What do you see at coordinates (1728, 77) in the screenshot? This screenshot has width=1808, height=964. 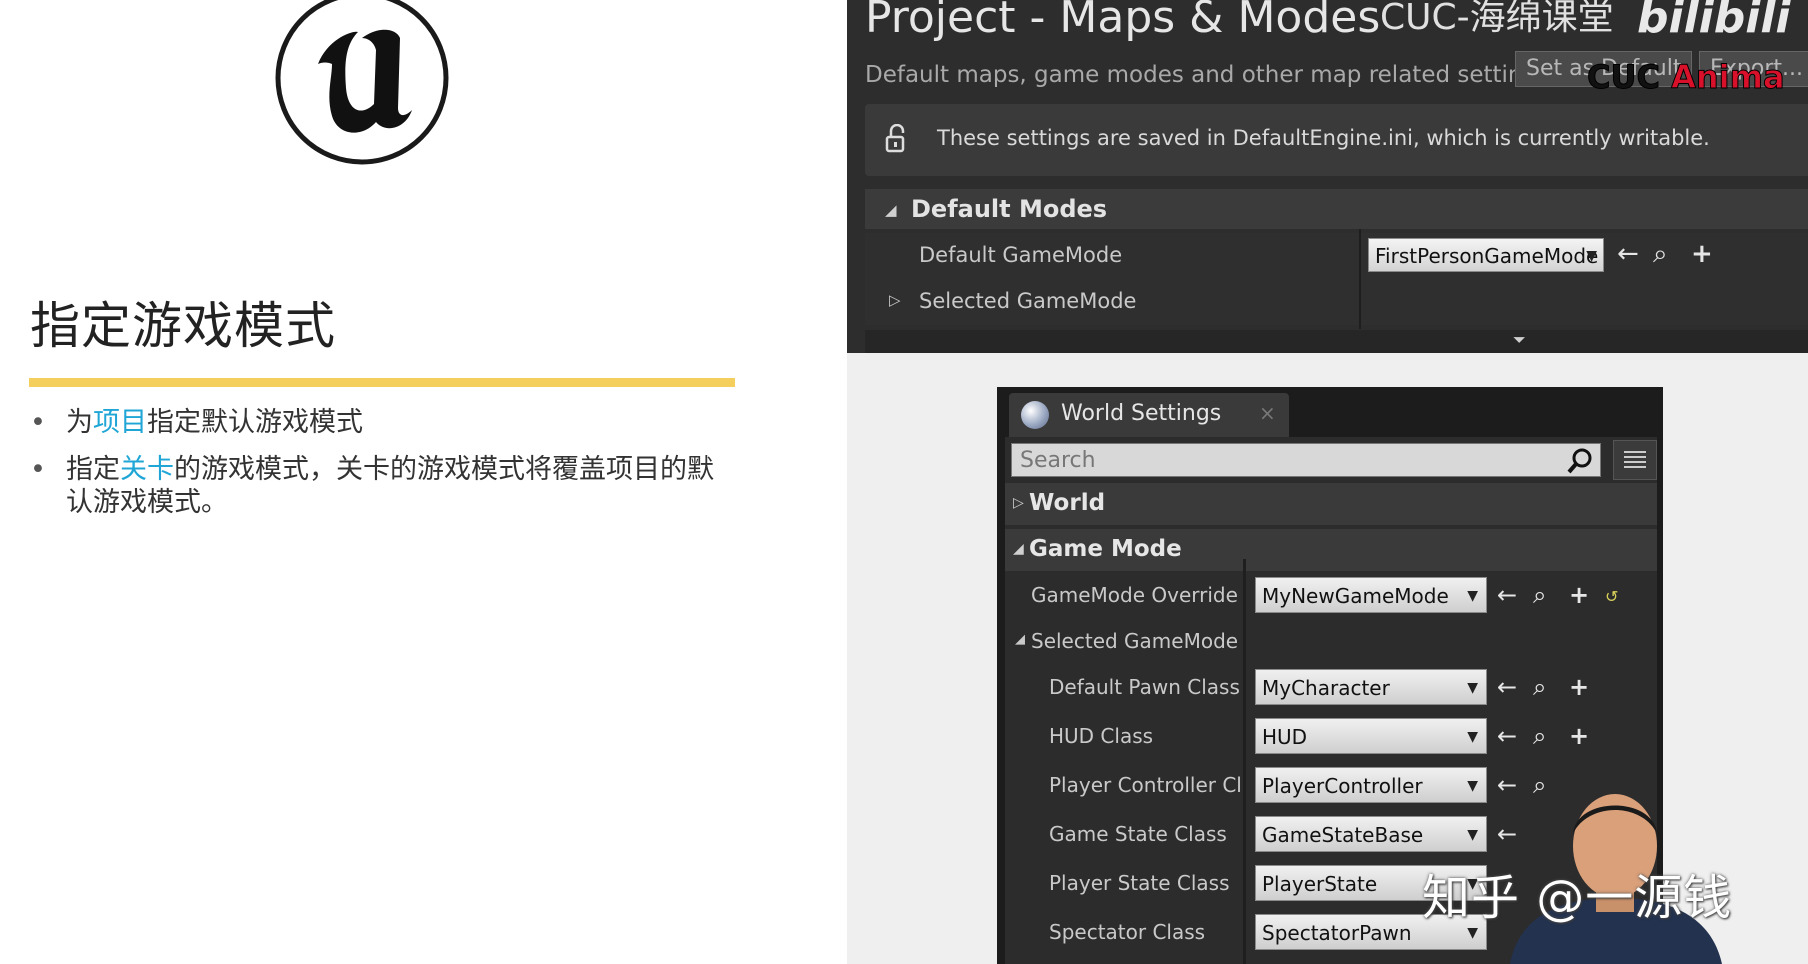 I see `anima-text-anima: Anima` at bounding box center [1728, 77].